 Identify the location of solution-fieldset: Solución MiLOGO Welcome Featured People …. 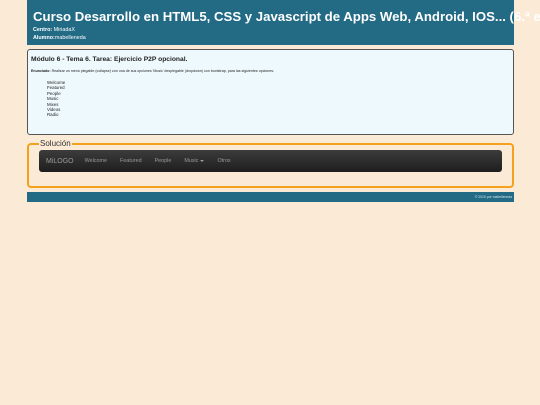
(270, 164).